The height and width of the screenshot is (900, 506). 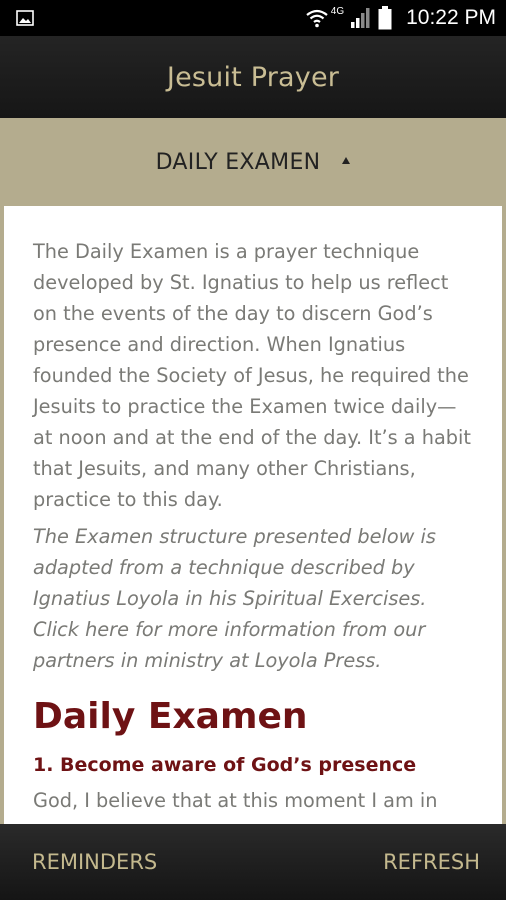 What do you see at coordinates (225, 765) in the screenshot?
I see `step-1-heading: 1. Become aware of God’s presence` at bounding box center [225, 765].